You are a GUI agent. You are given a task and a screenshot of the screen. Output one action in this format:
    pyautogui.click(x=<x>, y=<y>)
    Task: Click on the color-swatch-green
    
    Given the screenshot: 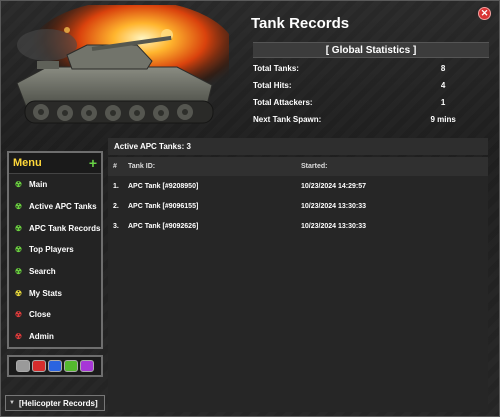 What is the action you would take?
    pyautogui.click(x=71, y=366)
    